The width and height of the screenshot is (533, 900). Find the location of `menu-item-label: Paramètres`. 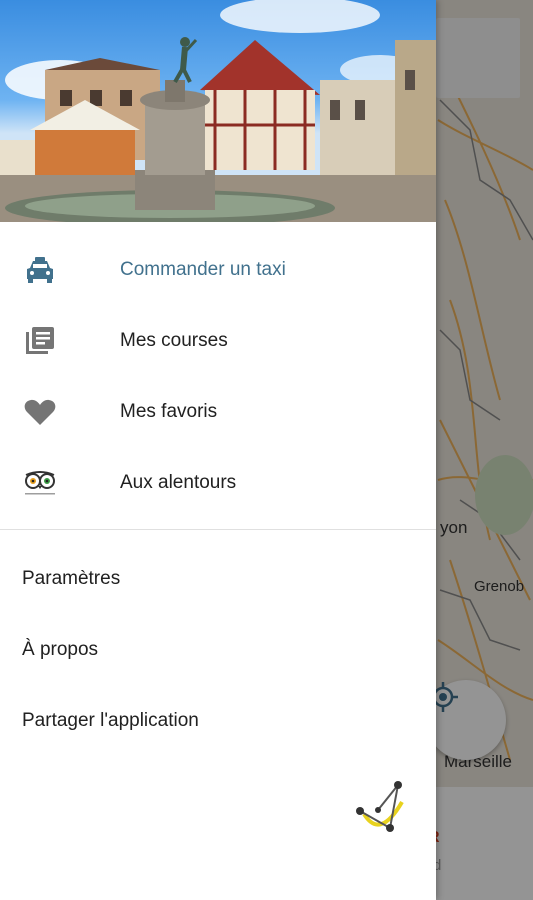

menu-item-label: Paramètres is located at coordinates (71, 578).